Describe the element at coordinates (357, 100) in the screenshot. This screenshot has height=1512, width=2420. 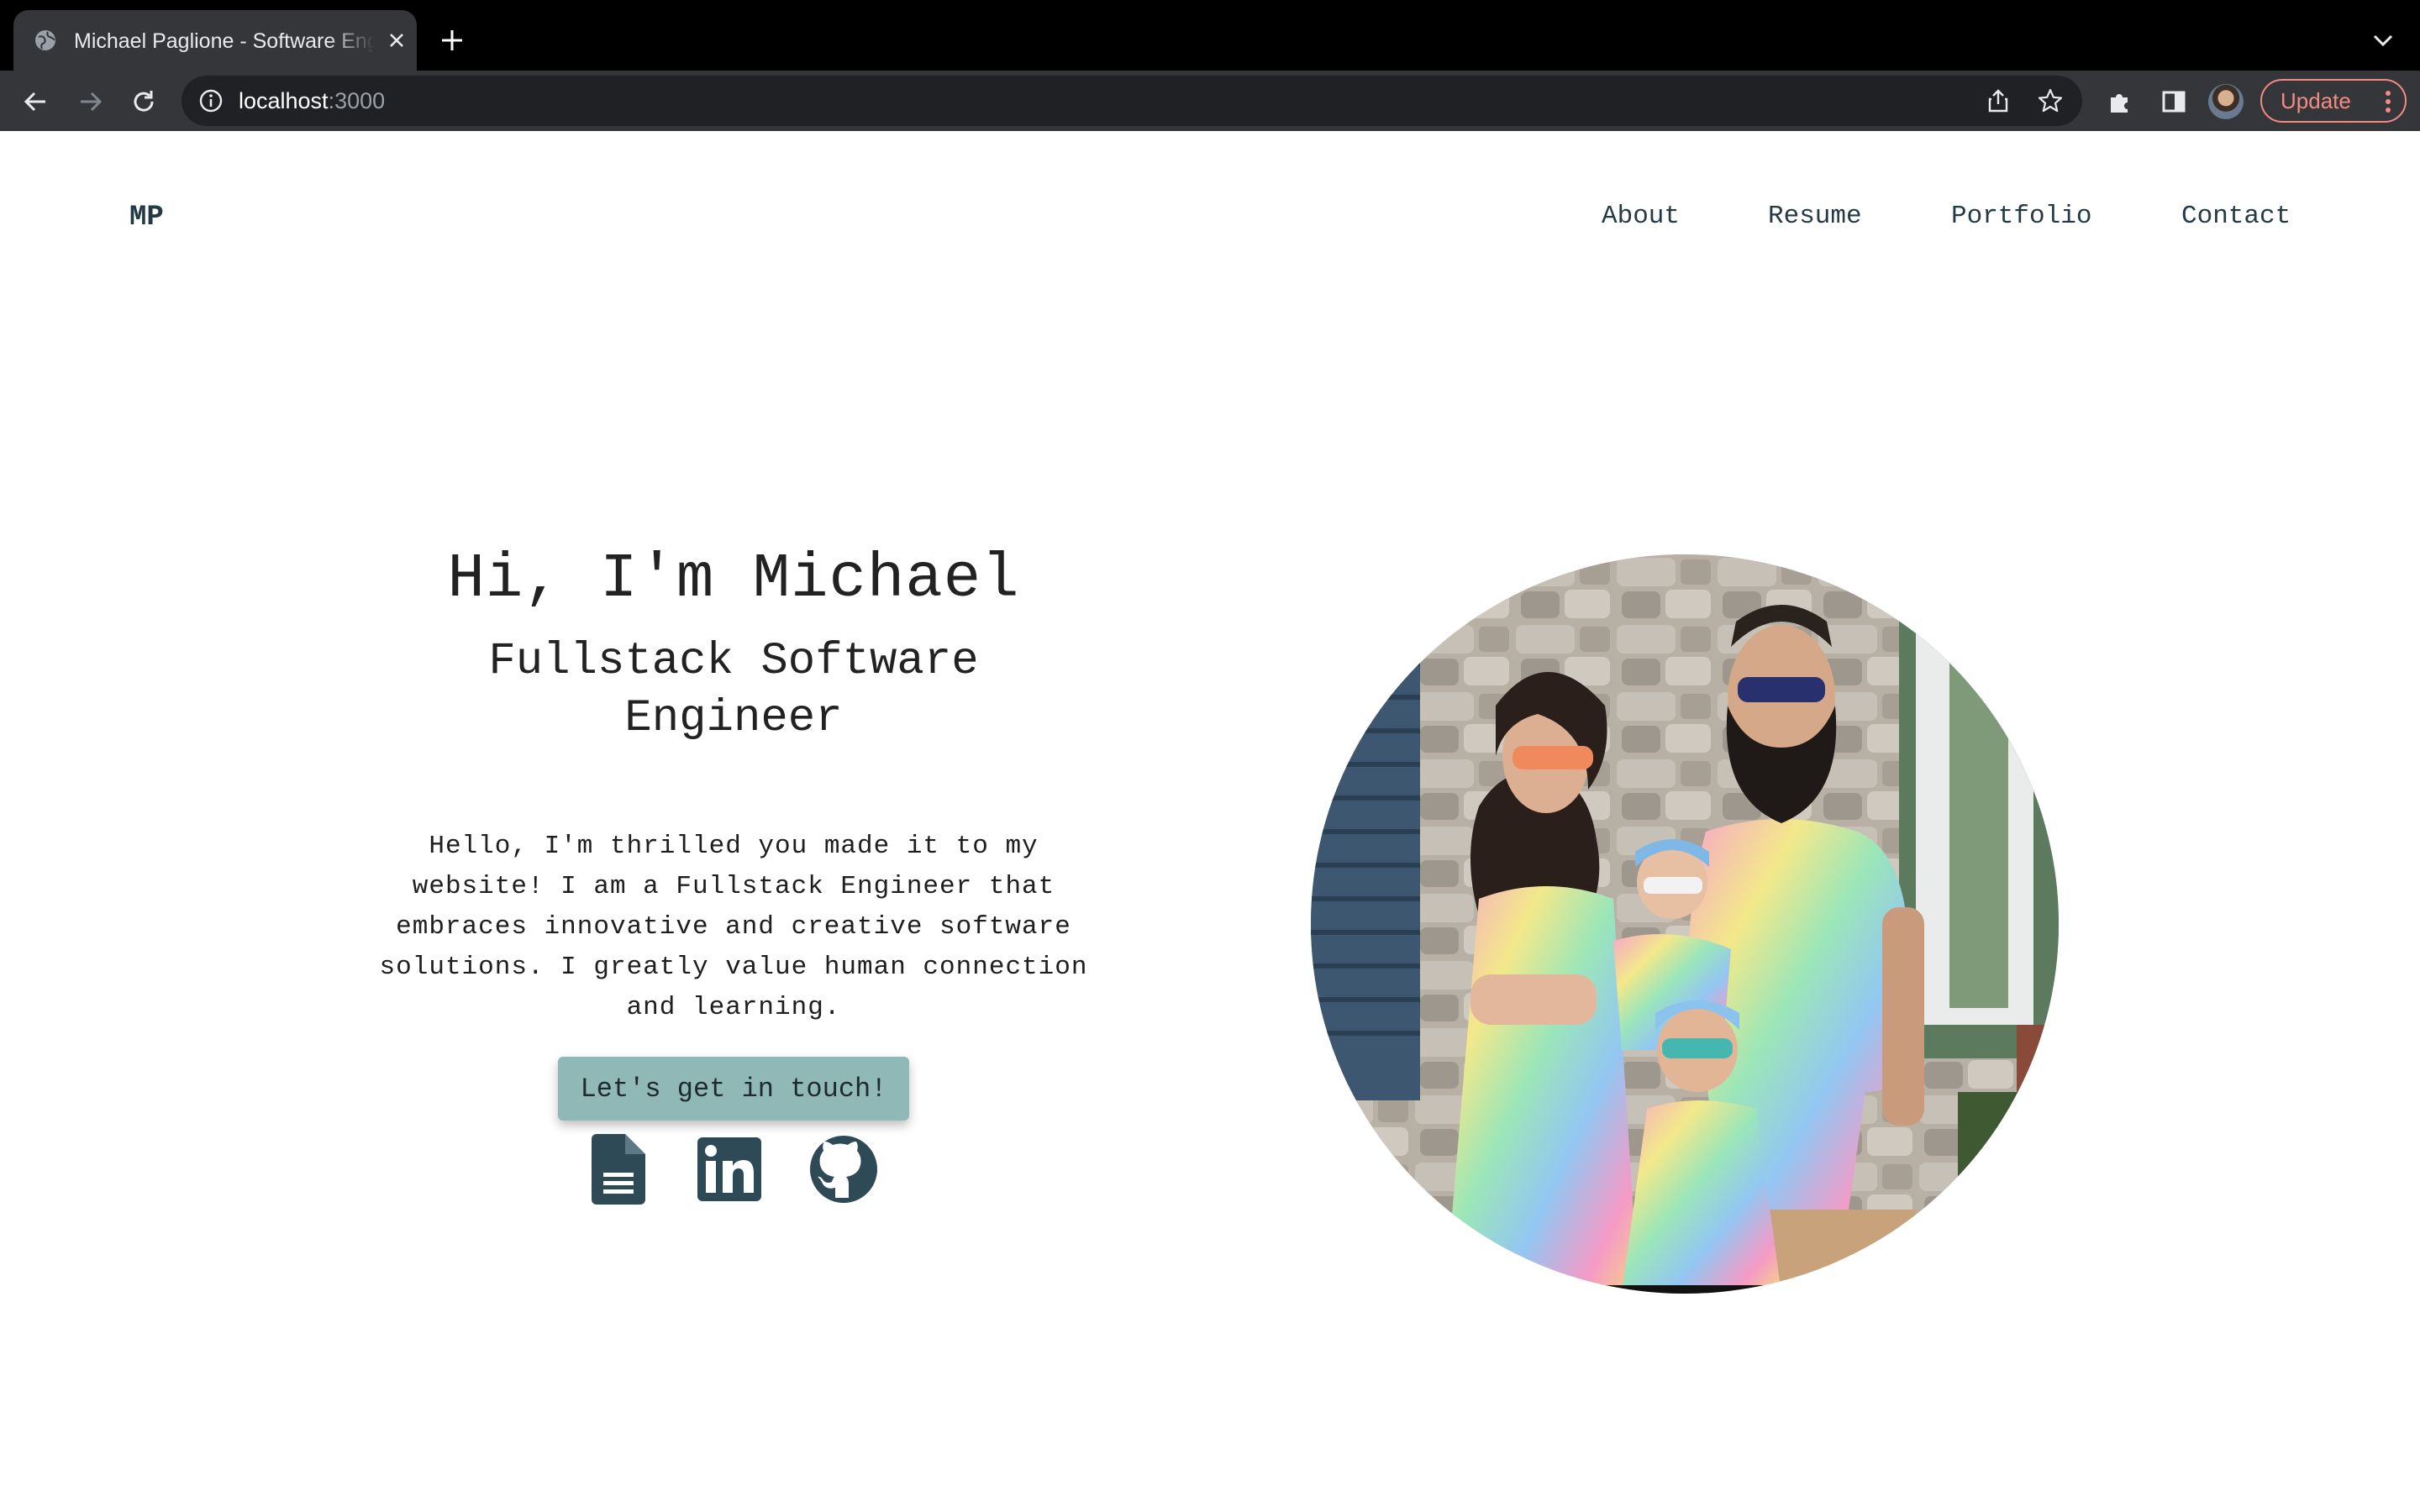
I see `url-port: :3000` at that location.